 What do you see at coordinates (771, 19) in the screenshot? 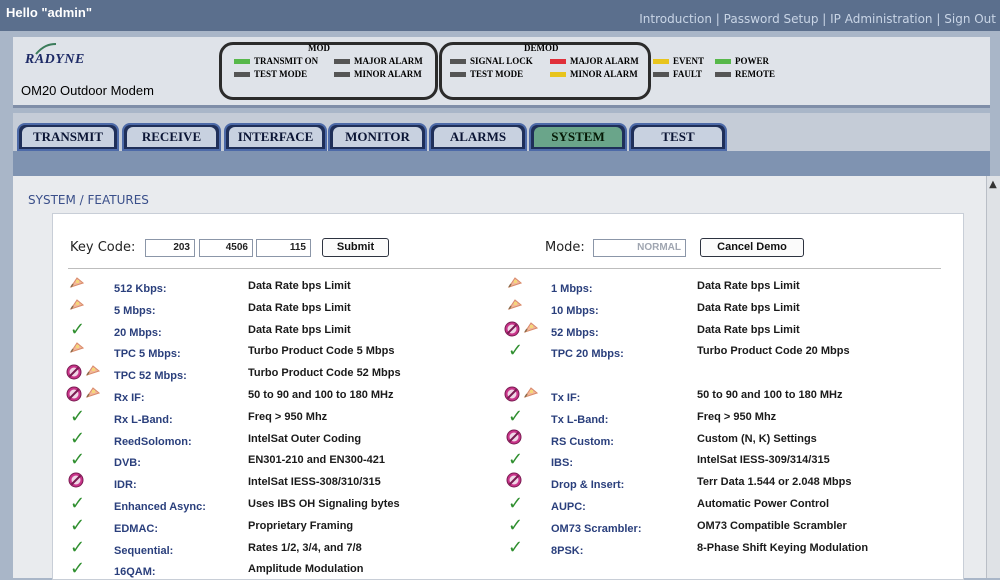
I see `nav-password-setup: Password Setup` at bounding box center [771, 19].